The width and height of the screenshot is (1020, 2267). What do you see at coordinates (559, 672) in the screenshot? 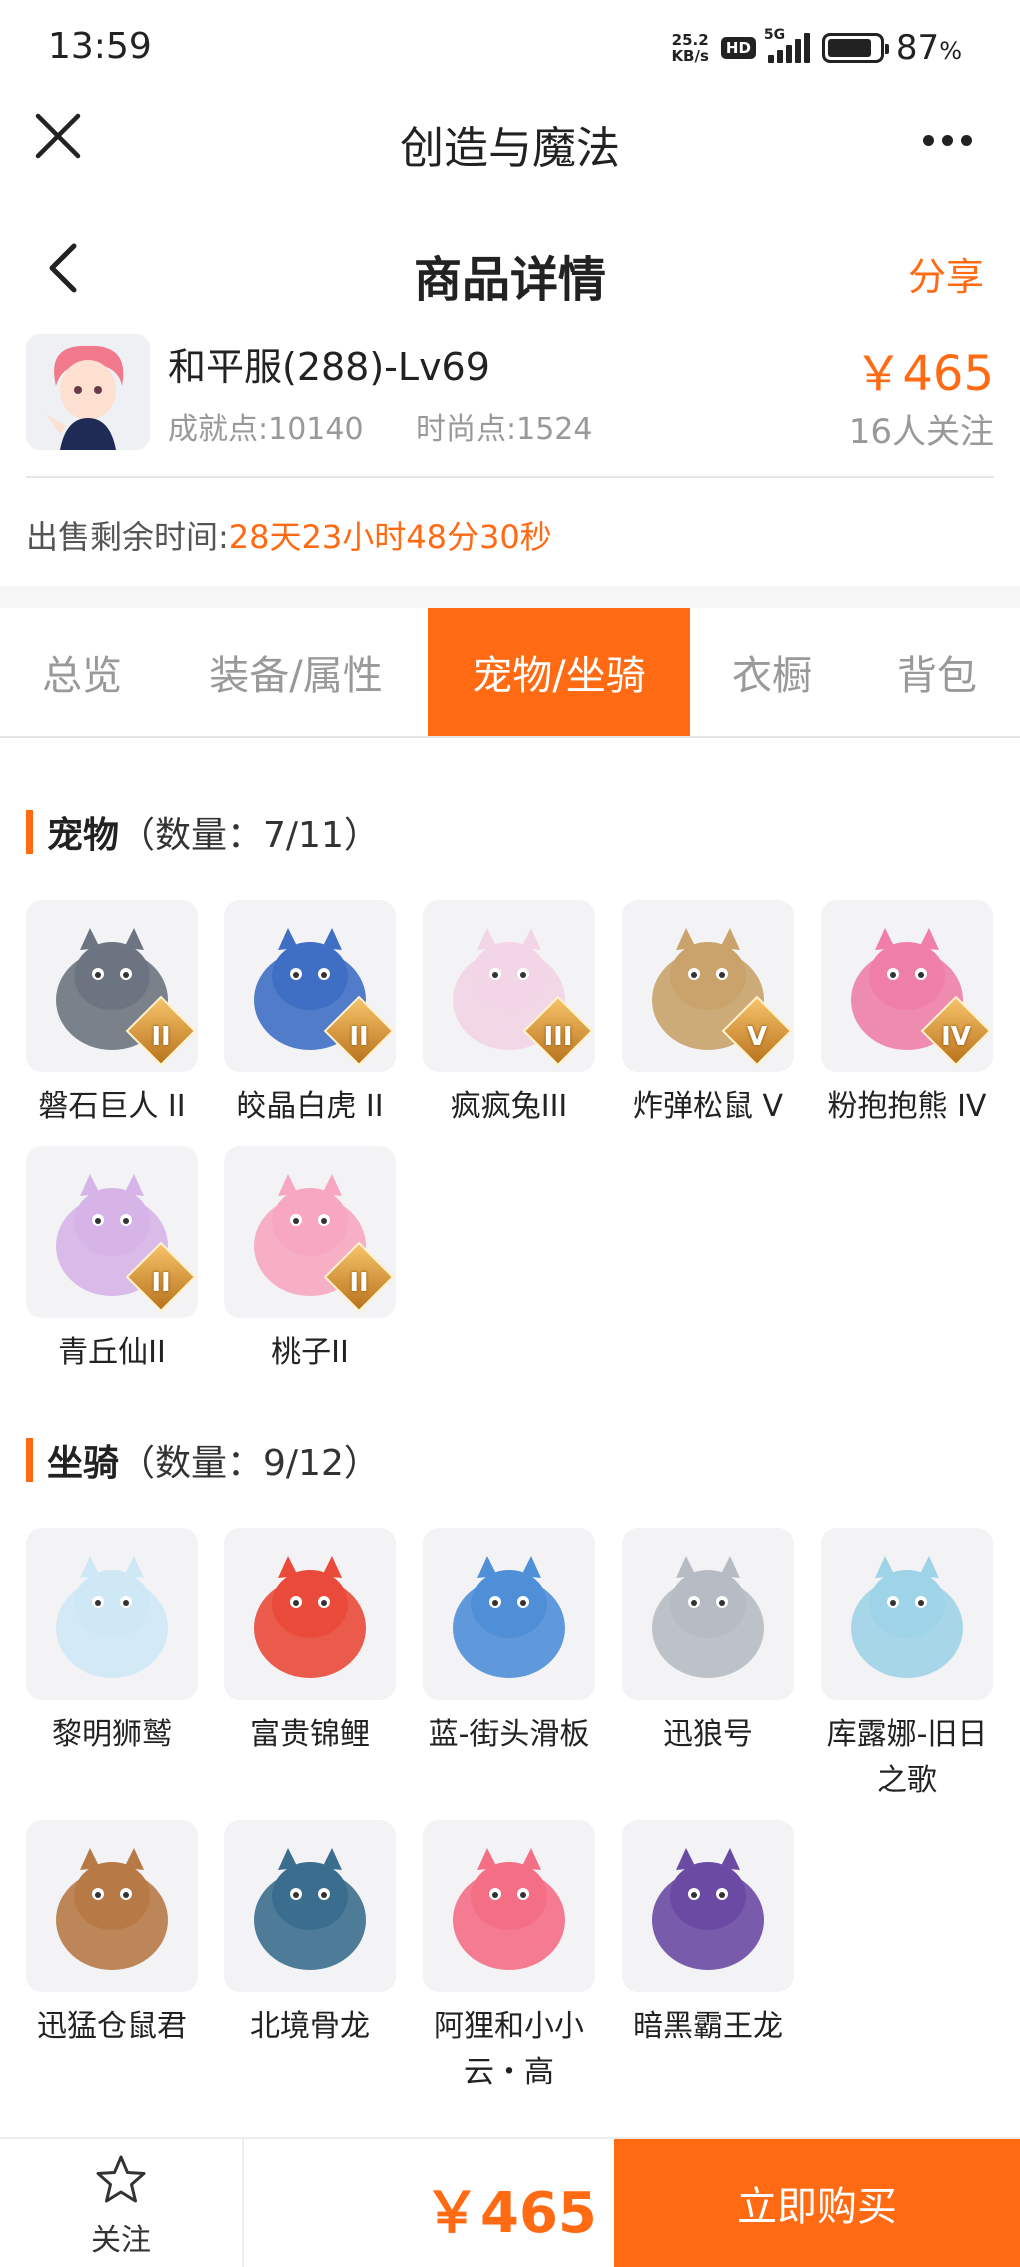
I see `tab-pets-mounts: 宠物/坐骑` at bounding box center [559, 672].